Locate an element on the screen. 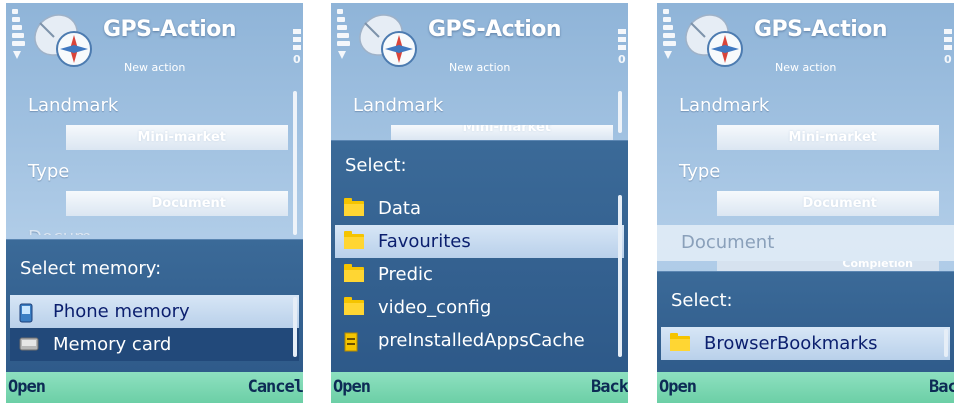 Image resolution: width=955 pixels, height=406 pixels. softkey-bar: Open Cancel is located at coordinates (154, 387).